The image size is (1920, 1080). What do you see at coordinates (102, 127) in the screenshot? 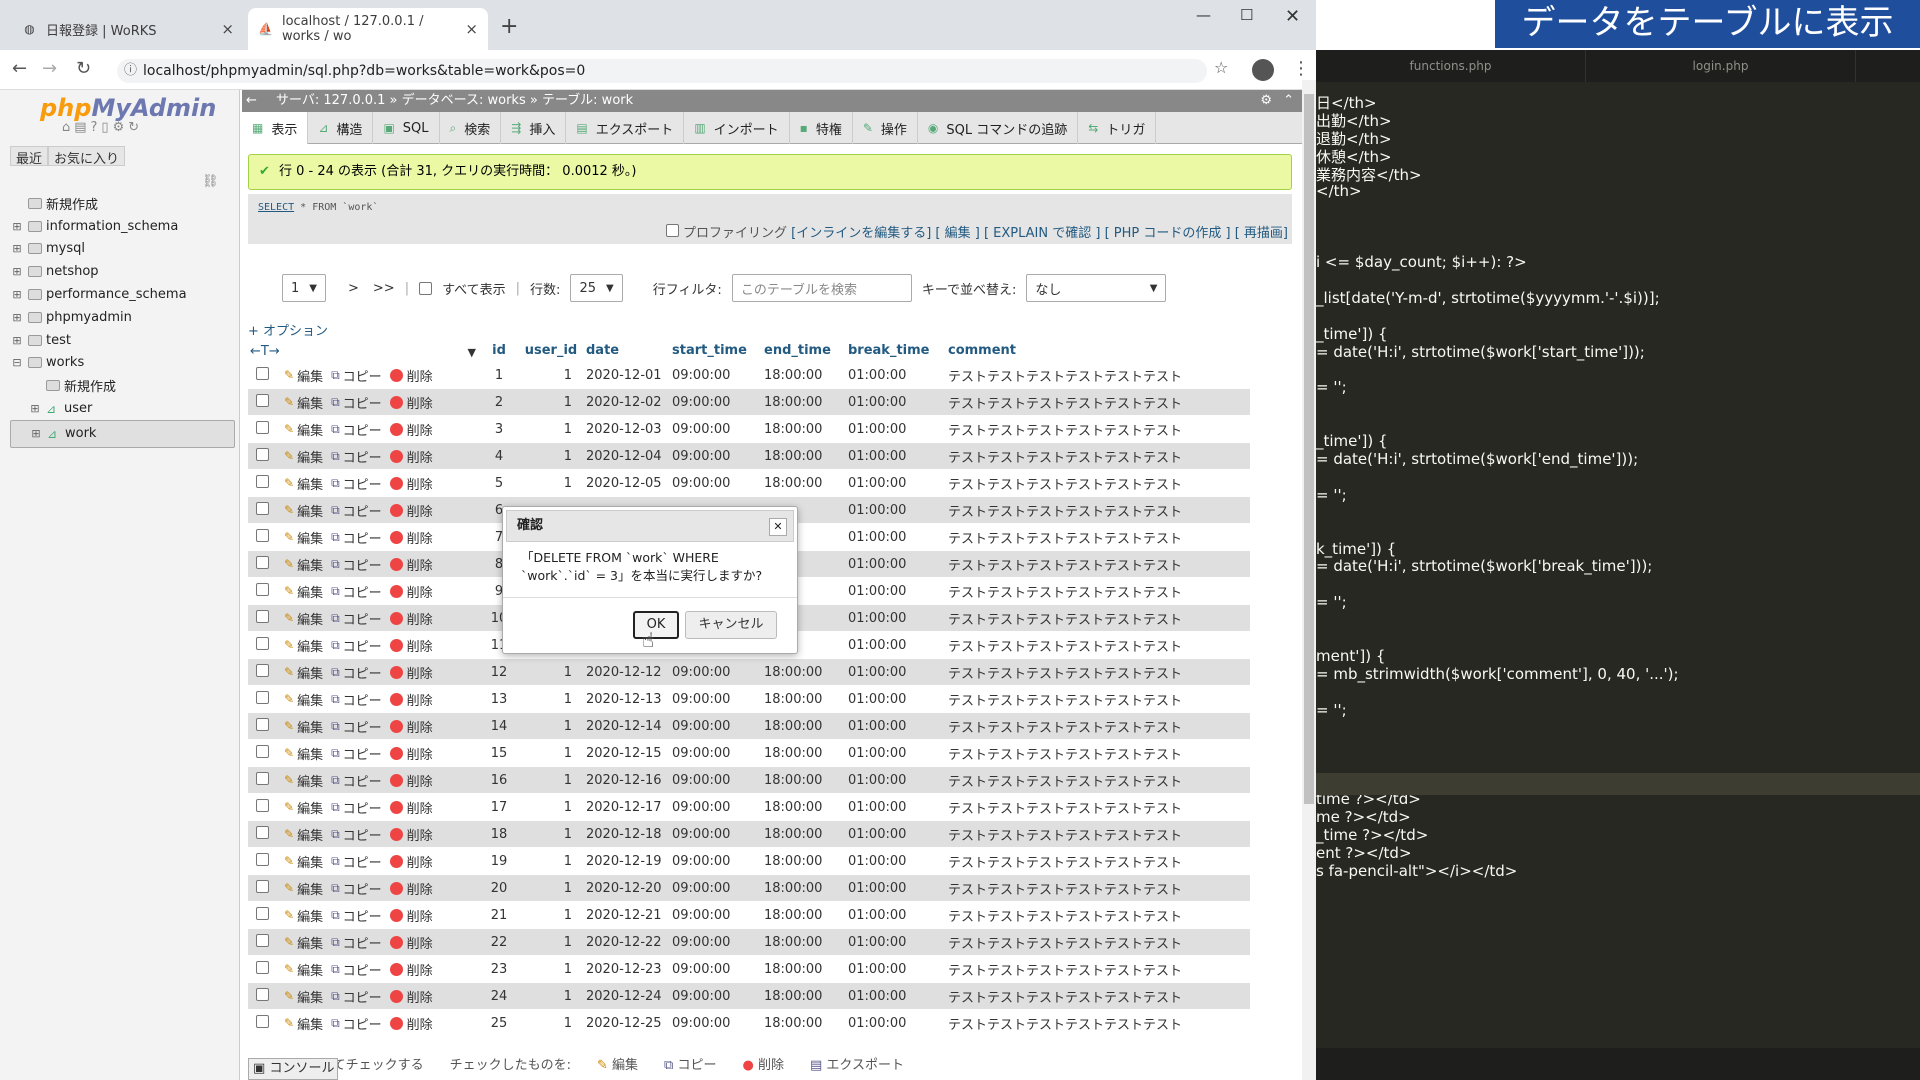
I see `nav-quick-icons: ⌂▤?▯⚙↻` at bounding box center [102, 127].